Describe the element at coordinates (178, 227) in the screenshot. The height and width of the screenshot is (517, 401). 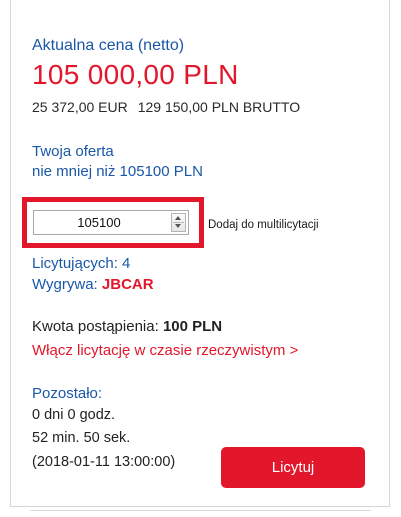
I see `stepper-down-icon` at that location.